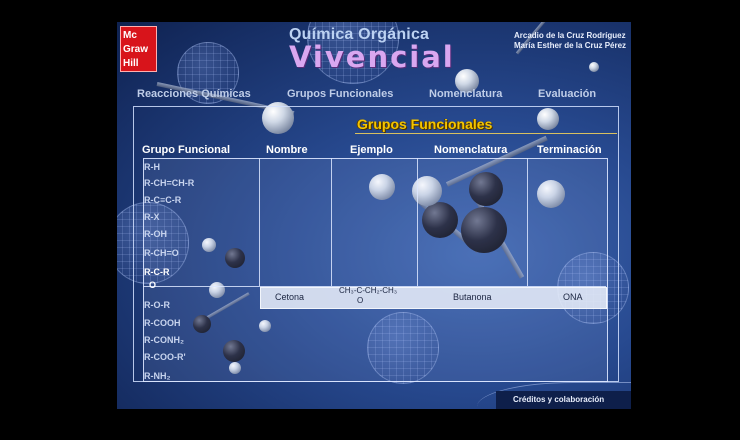 Image resolution: width=740 pixels, height=440 pixels. I want to click on functional-group-item: R-C≡C-R, so click(162, 200).